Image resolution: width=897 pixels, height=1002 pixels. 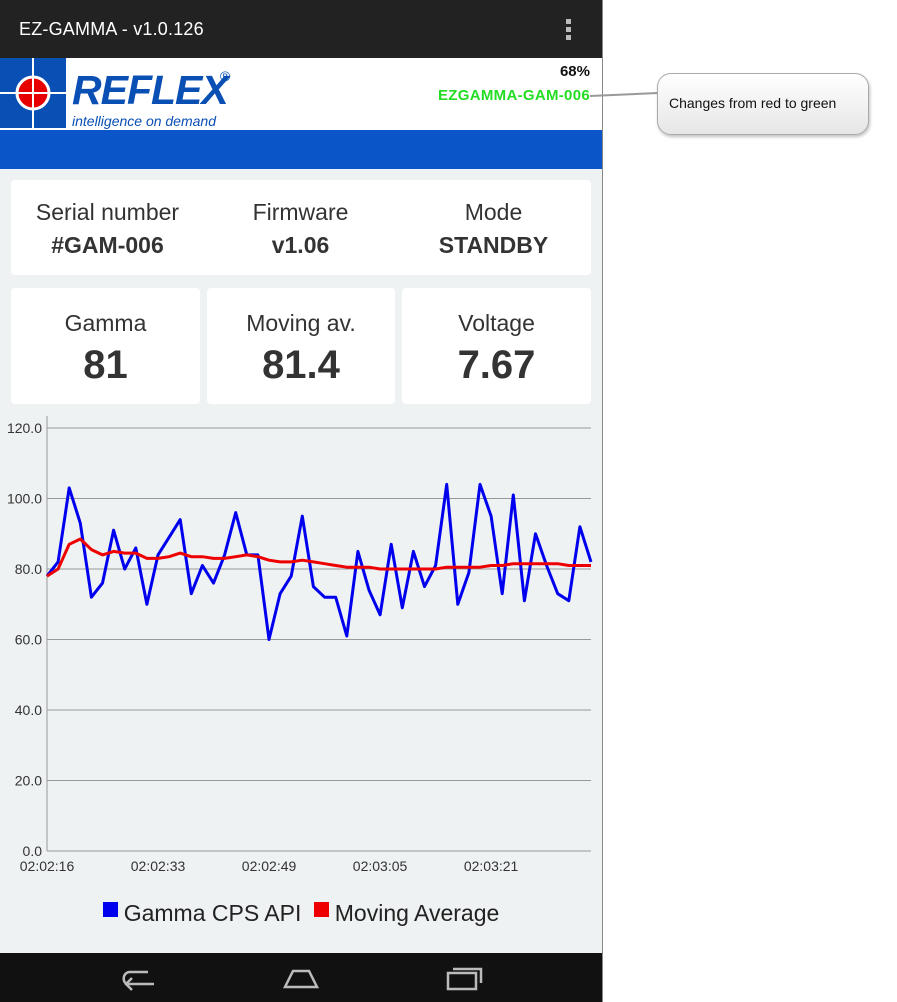 What do you see at coordinates (28, 781) in the screenshot?
I see `y-tick-label: 20.0` at bounding box center [28, 781].